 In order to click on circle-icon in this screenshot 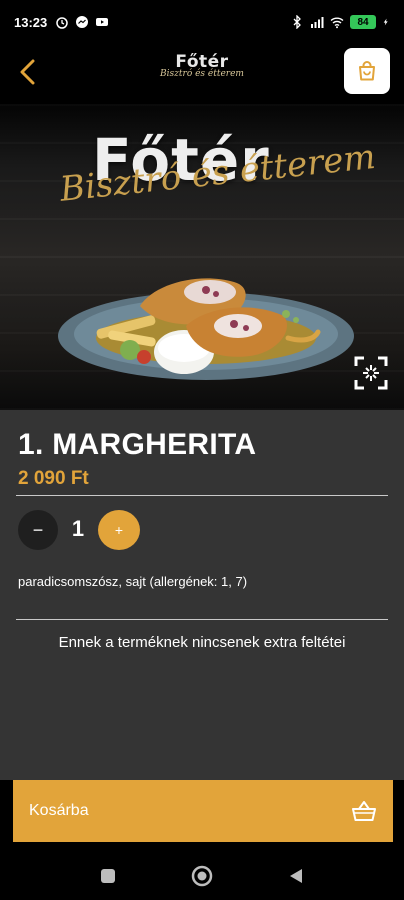, I will do `click(202, 876)`.